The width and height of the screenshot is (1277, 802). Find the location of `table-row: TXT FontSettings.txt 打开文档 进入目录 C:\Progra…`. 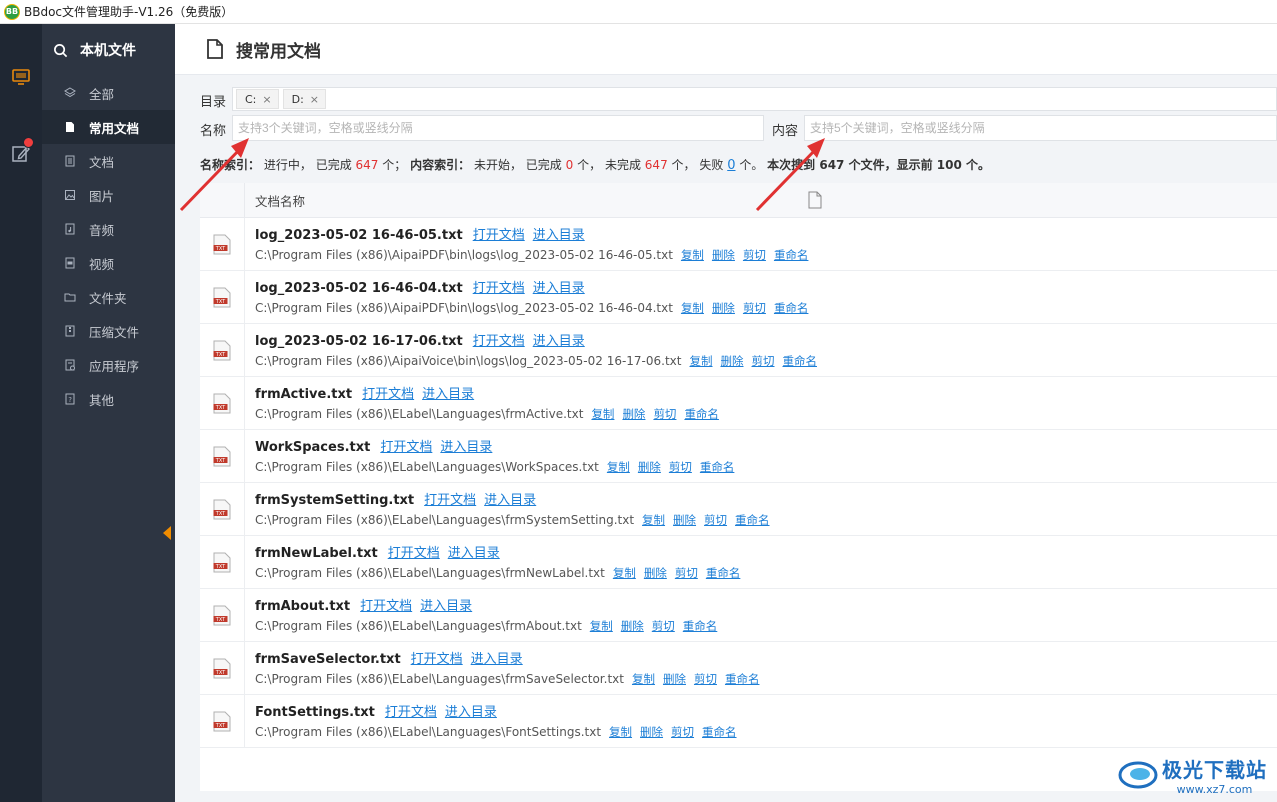

table-row: TXT FontSettings.txt 打开文档 进入目录 C:\Progra… is located at coordinates (738, 721).